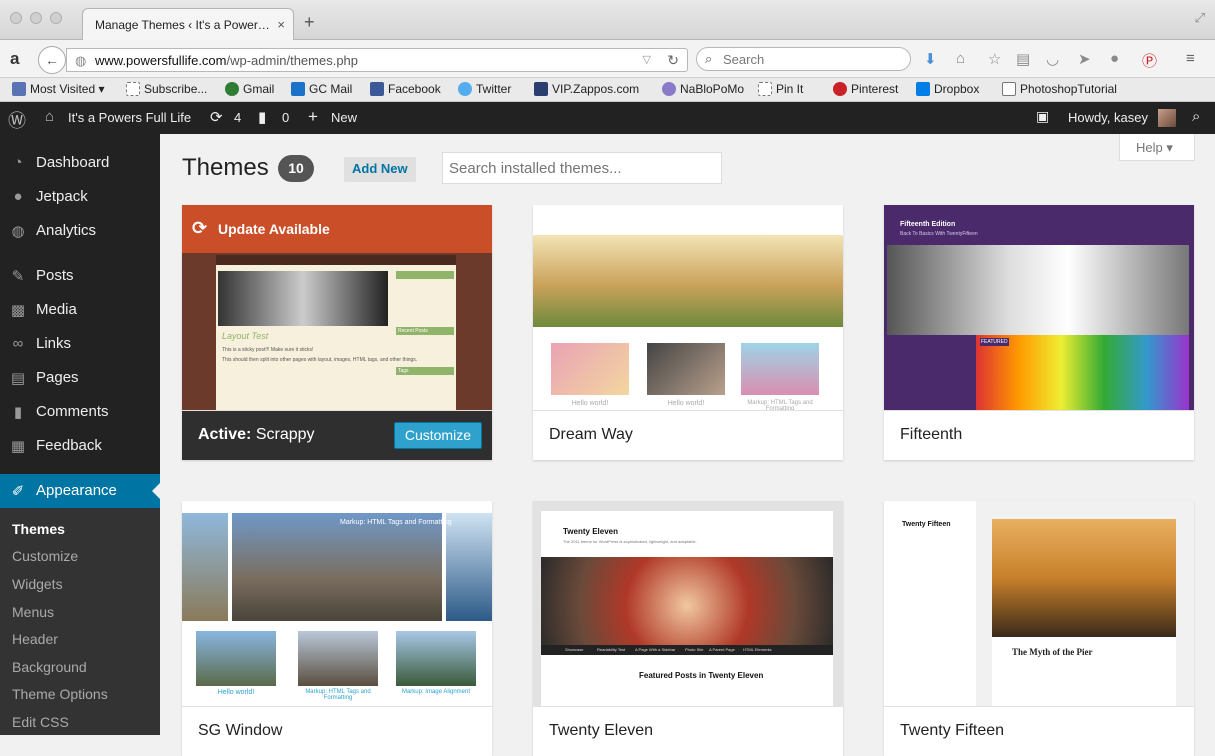 This screenshot has width=1215, height=756. I want to click on refresh-icon: ⟳, so click(200, 228).